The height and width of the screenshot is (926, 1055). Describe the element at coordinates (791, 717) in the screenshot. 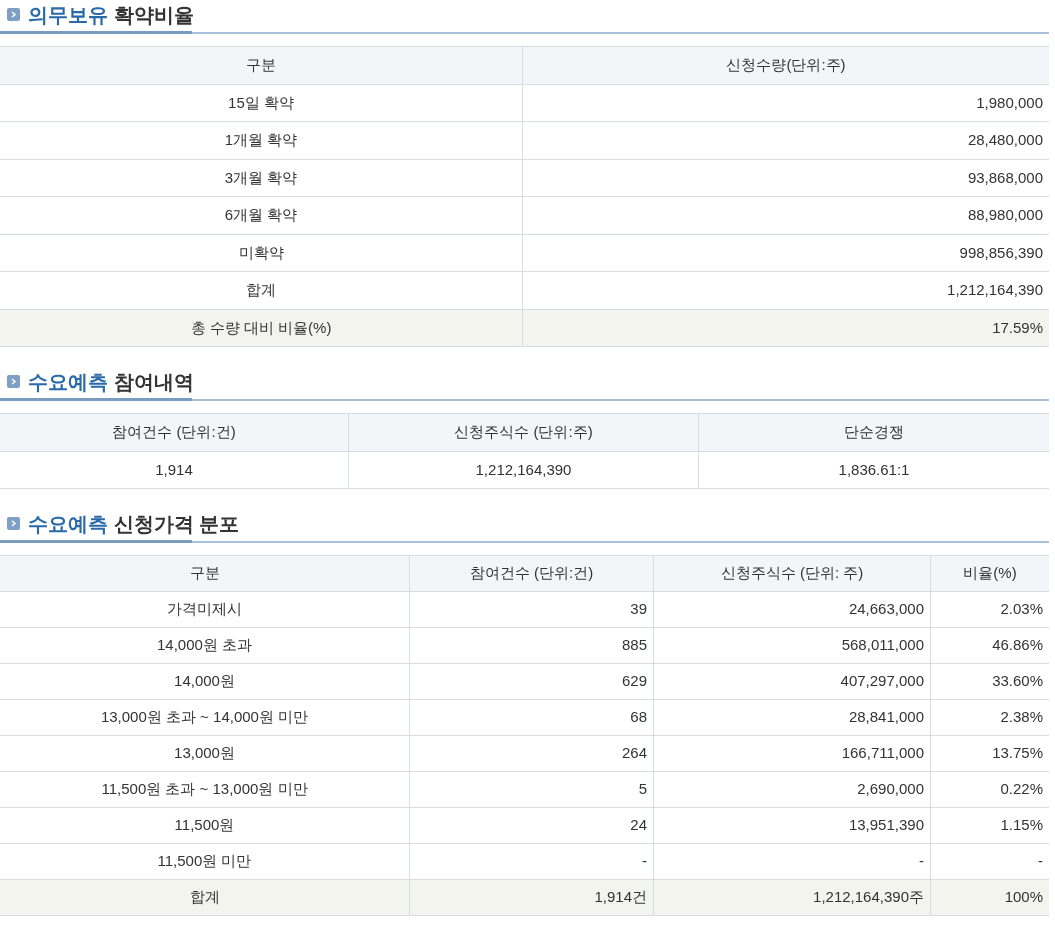

I see `table-cell: 28,841,000` at that location.